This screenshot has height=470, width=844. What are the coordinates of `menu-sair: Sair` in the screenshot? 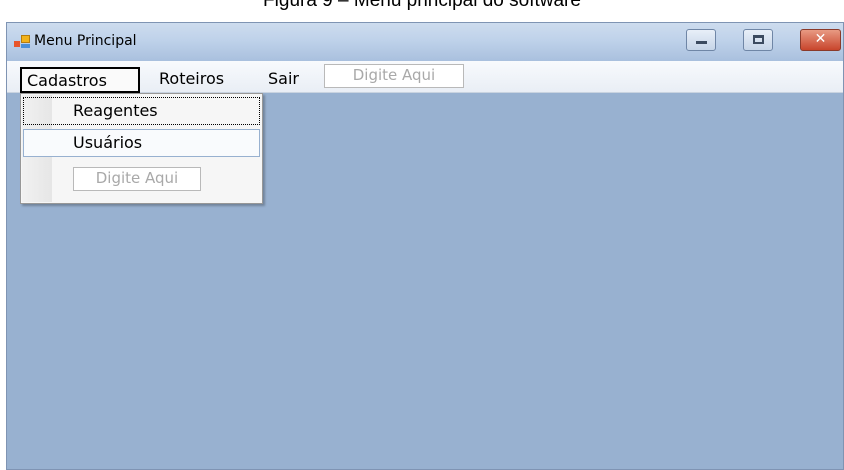 It's located at (283, 80).